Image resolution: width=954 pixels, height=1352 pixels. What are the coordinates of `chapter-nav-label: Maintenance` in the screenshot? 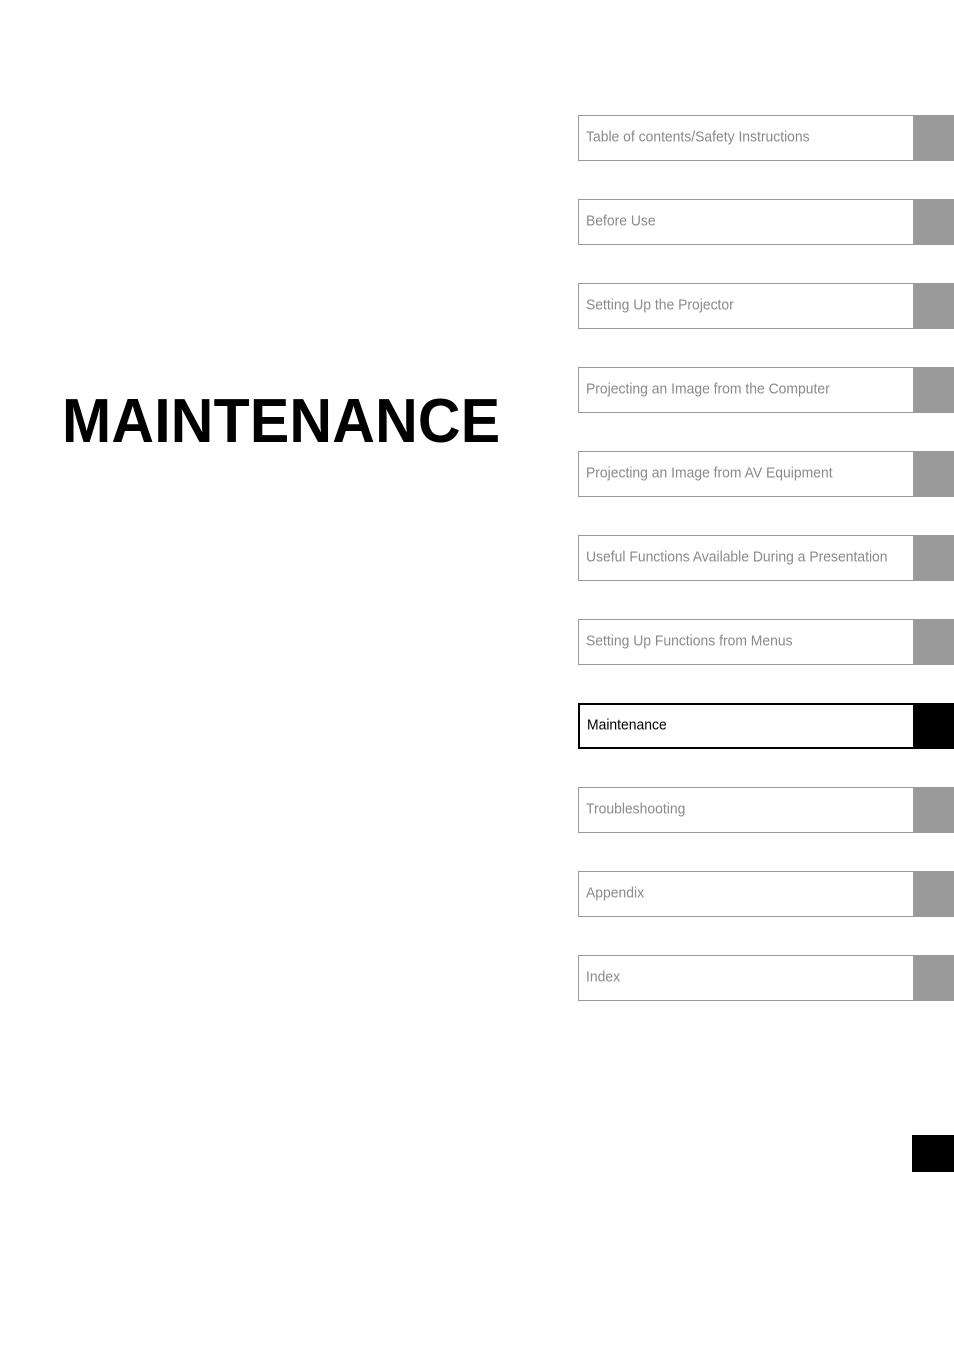 It's located at (627, 725).